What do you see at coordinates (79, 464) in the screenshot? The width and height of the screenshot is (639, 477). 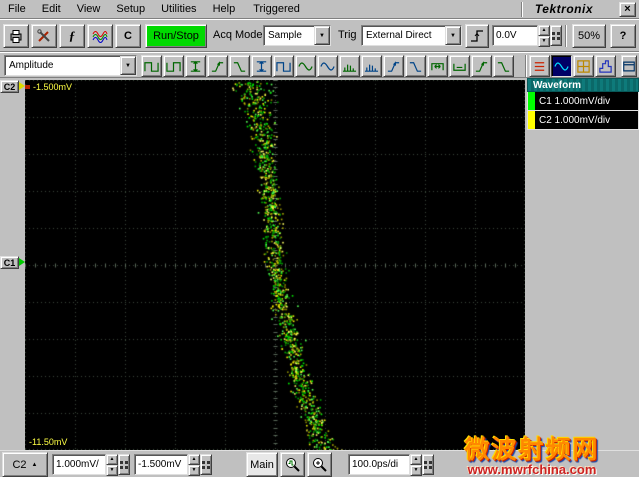 I see `vertical-scale-input: 1.000mV/` at bounding box center [79, 464].